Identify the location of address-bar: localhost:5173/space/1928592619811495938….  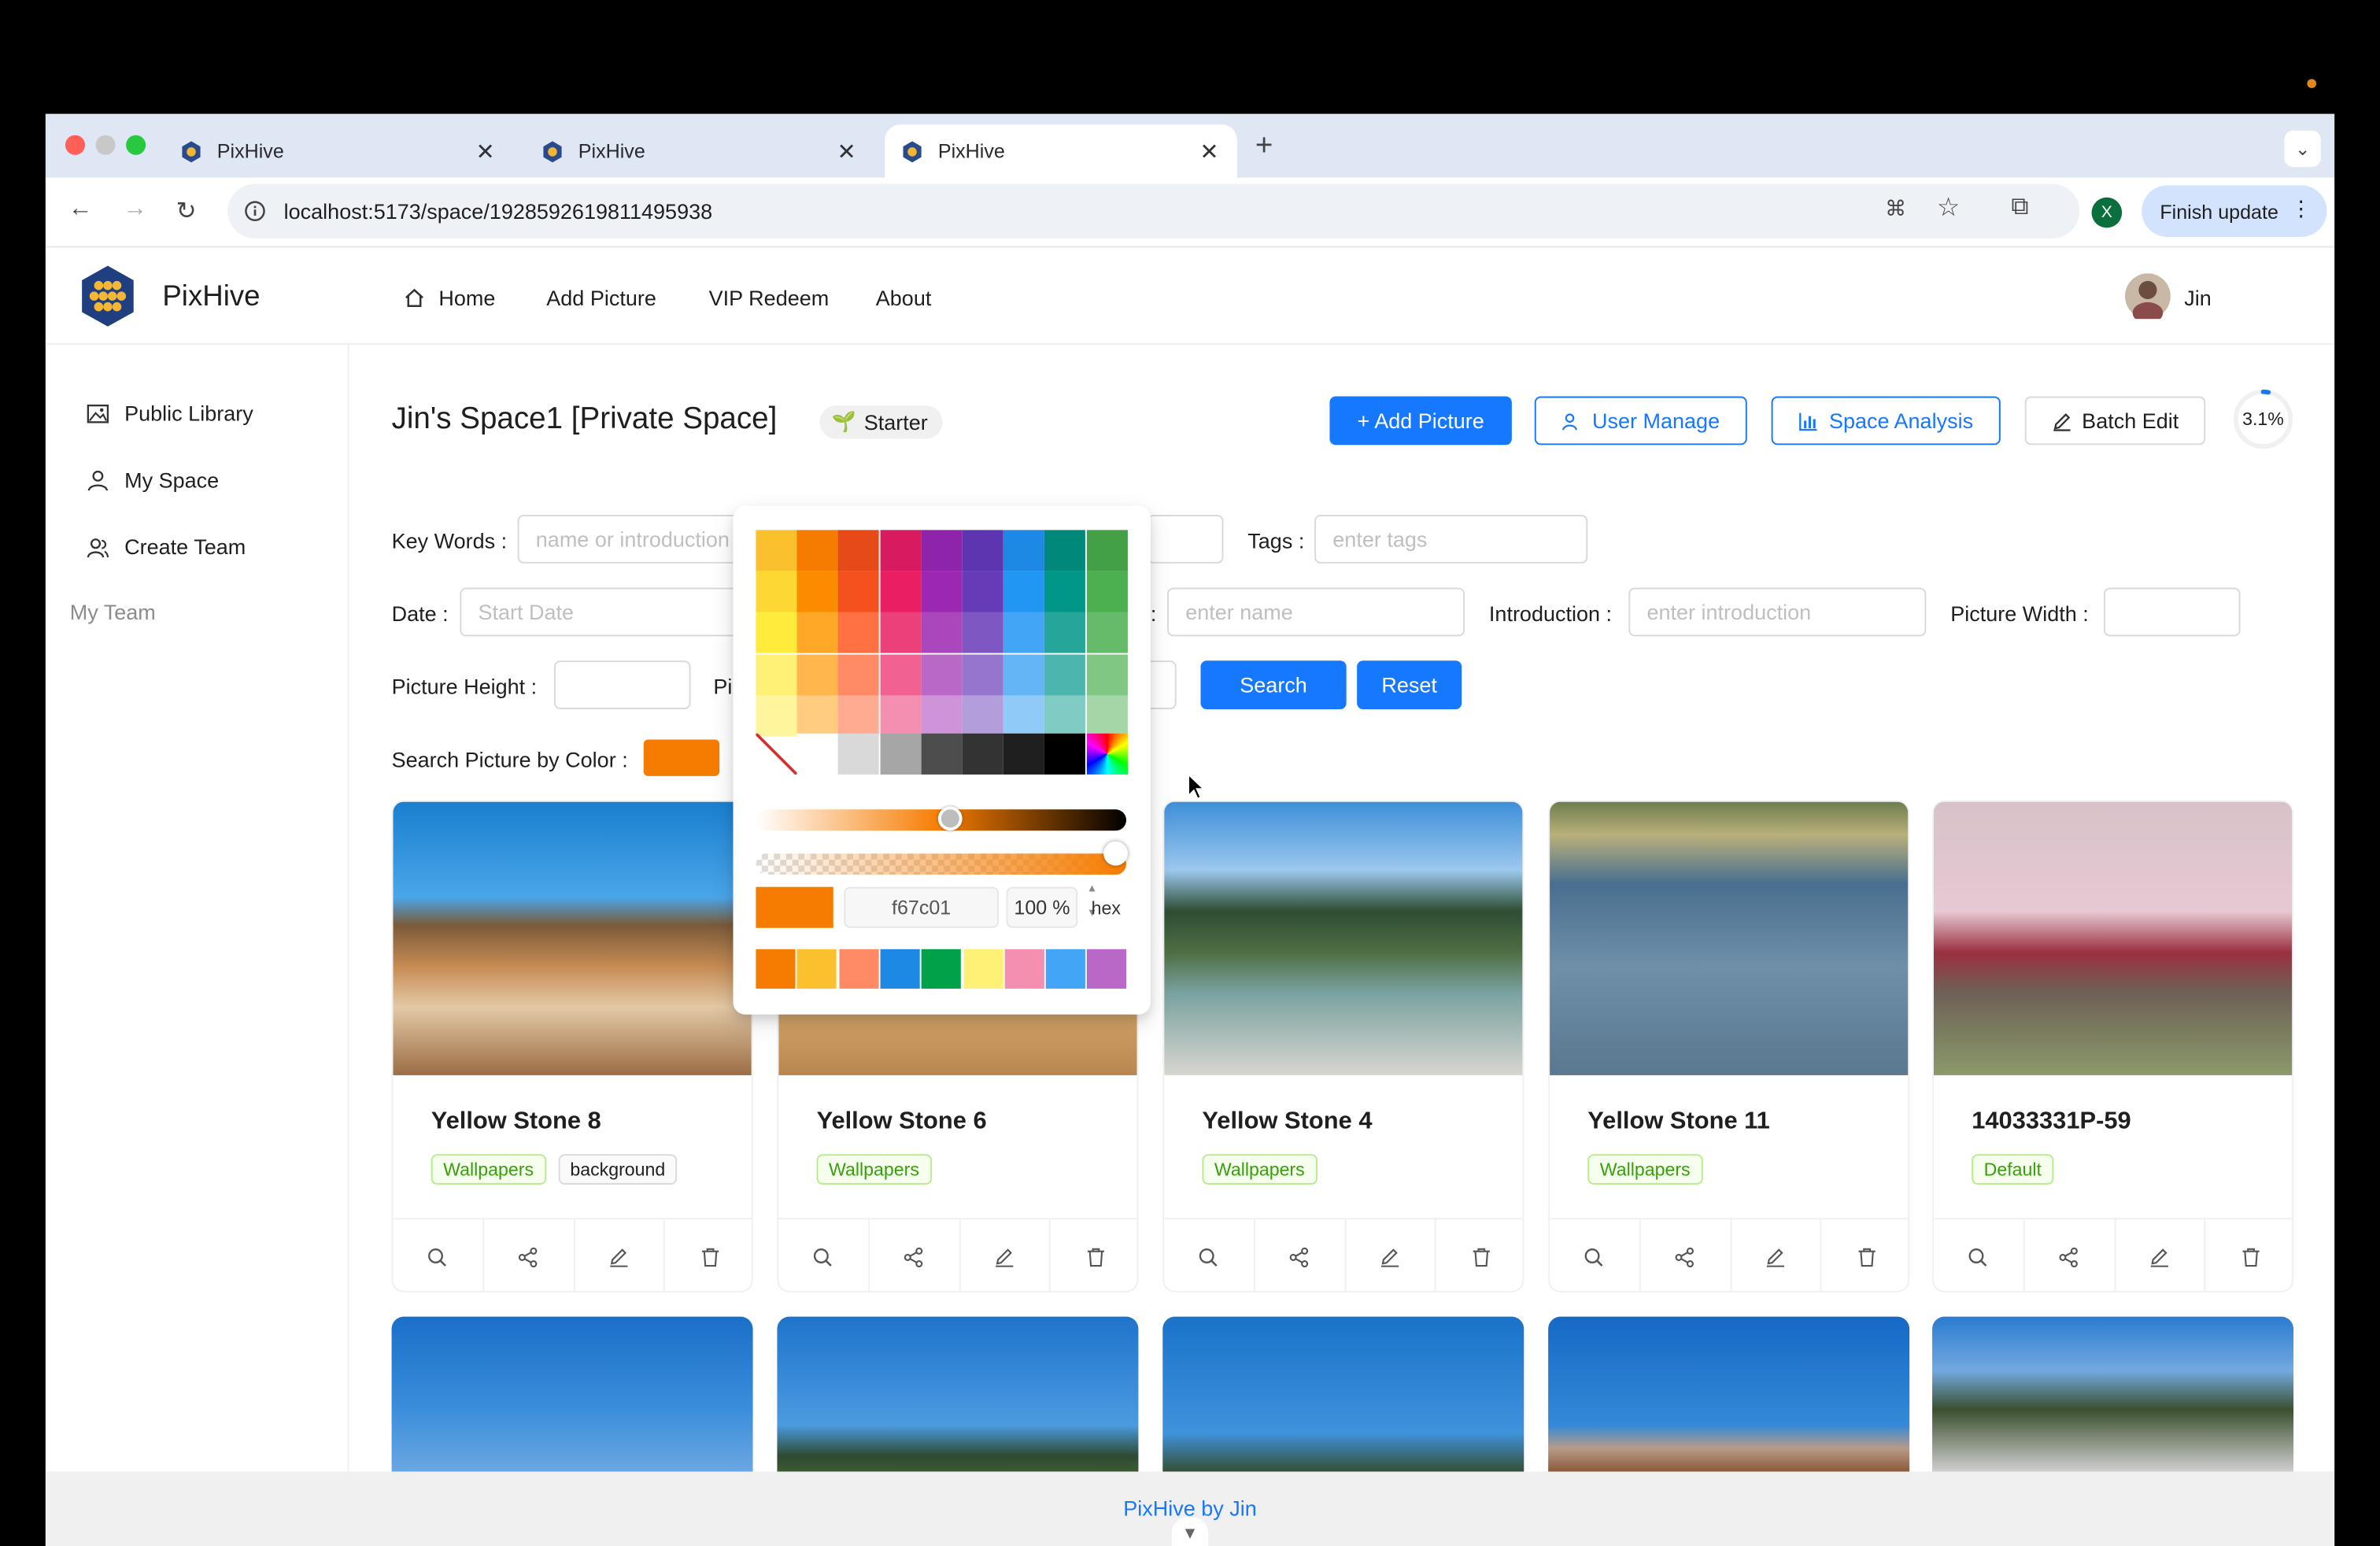
(1153, 211).